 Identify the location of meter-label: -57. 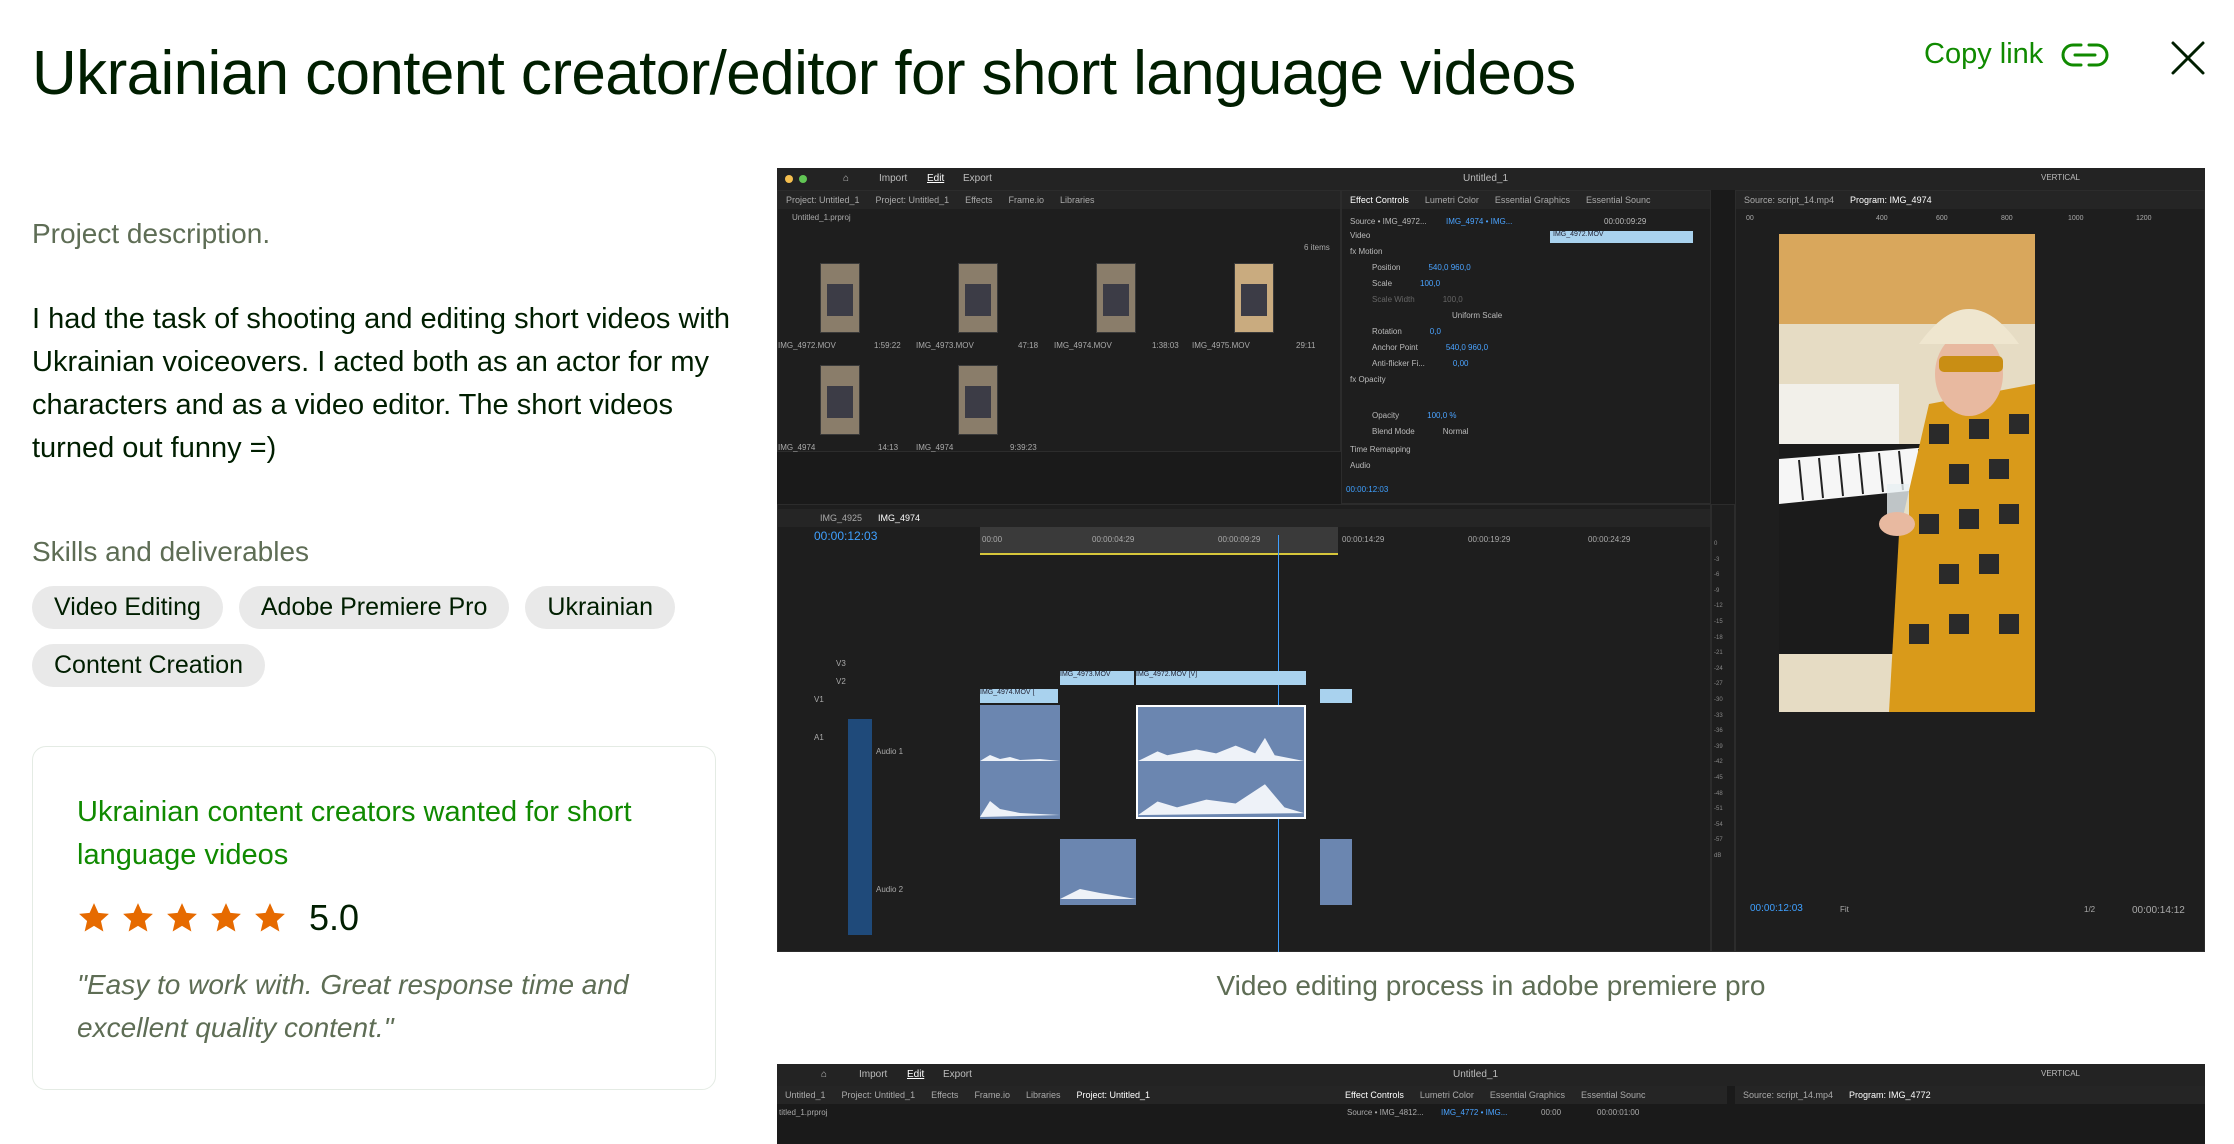
(1718, 840).